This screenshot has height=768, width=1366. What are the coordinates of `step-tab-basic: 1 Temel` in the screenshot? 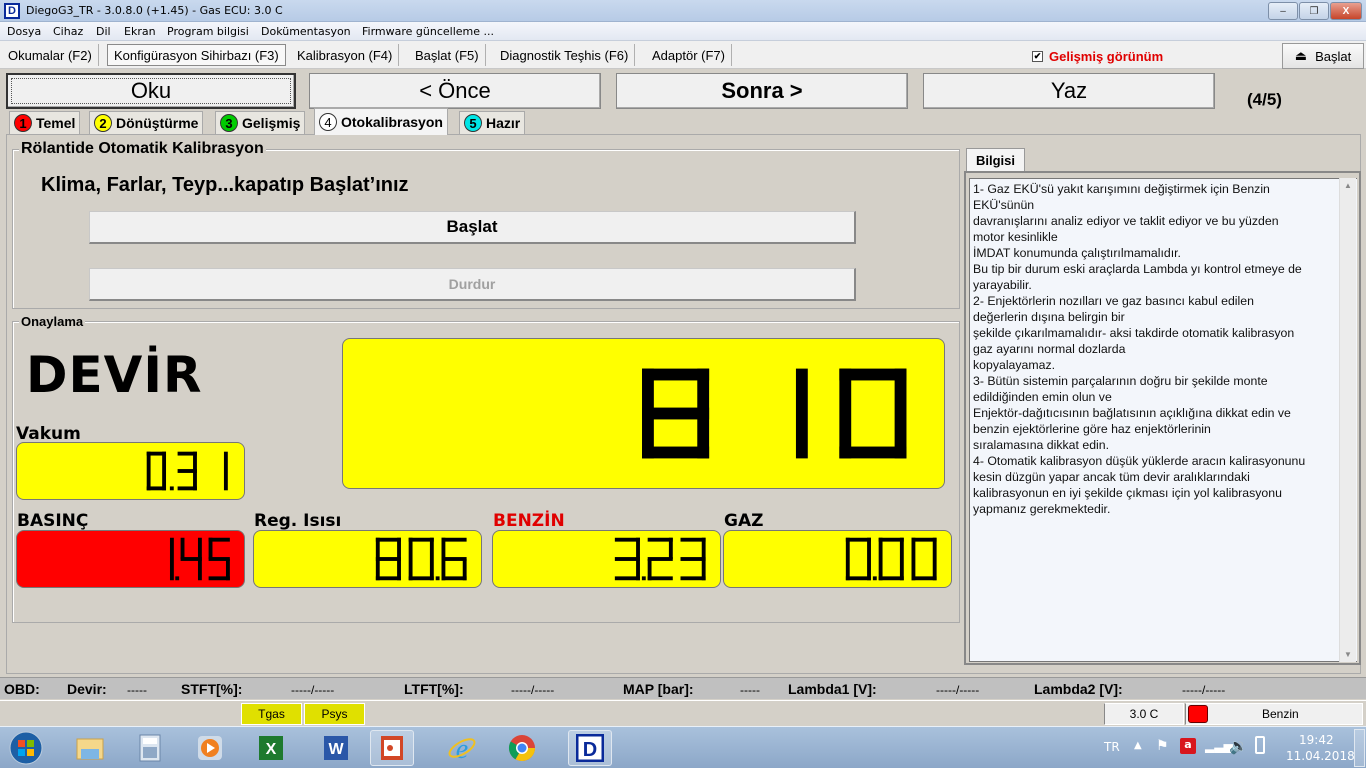 It's located at (45, 122).